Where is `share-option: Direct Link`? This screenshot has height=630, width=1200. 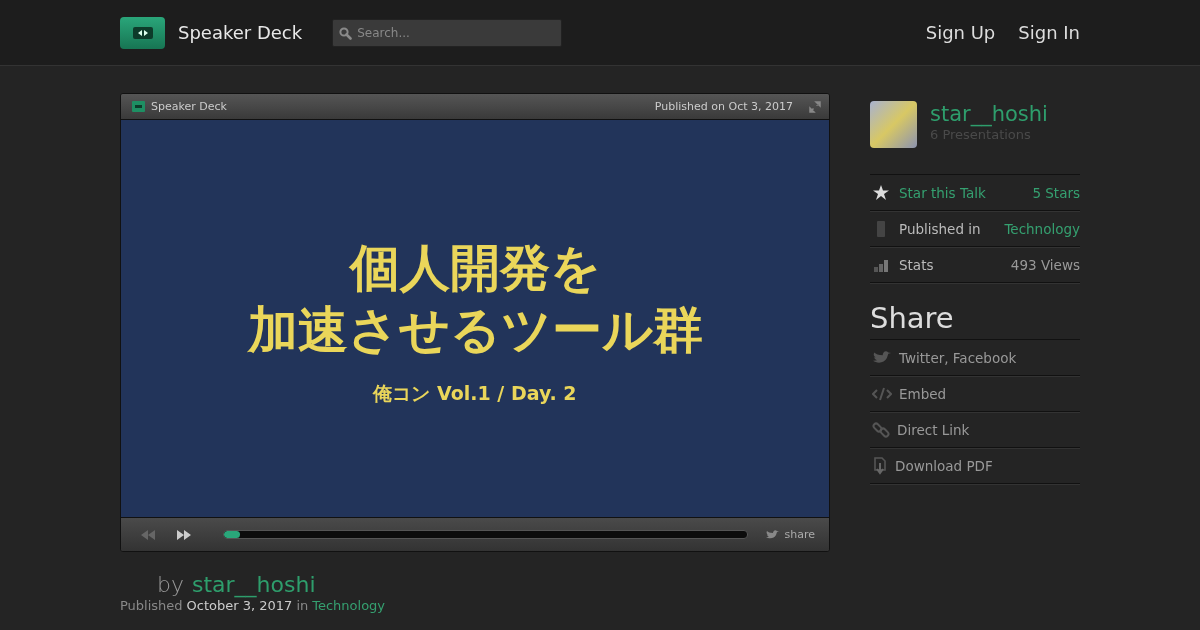 share-option: Direct Link is located at coordinates (975, 430).